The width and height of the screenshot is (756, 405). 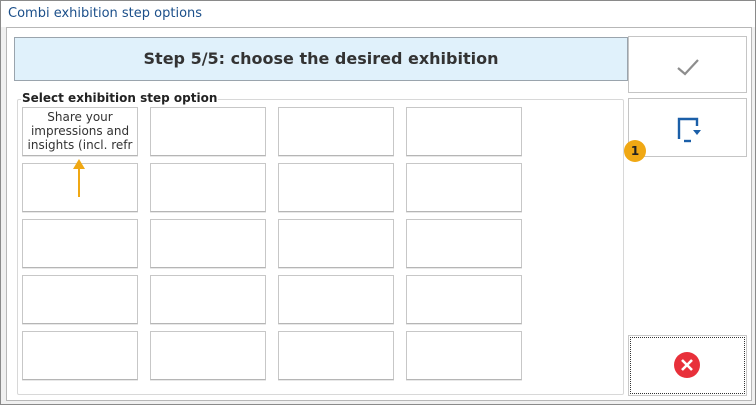 I want to click on cancel-icon, so click(x=687, y=365).